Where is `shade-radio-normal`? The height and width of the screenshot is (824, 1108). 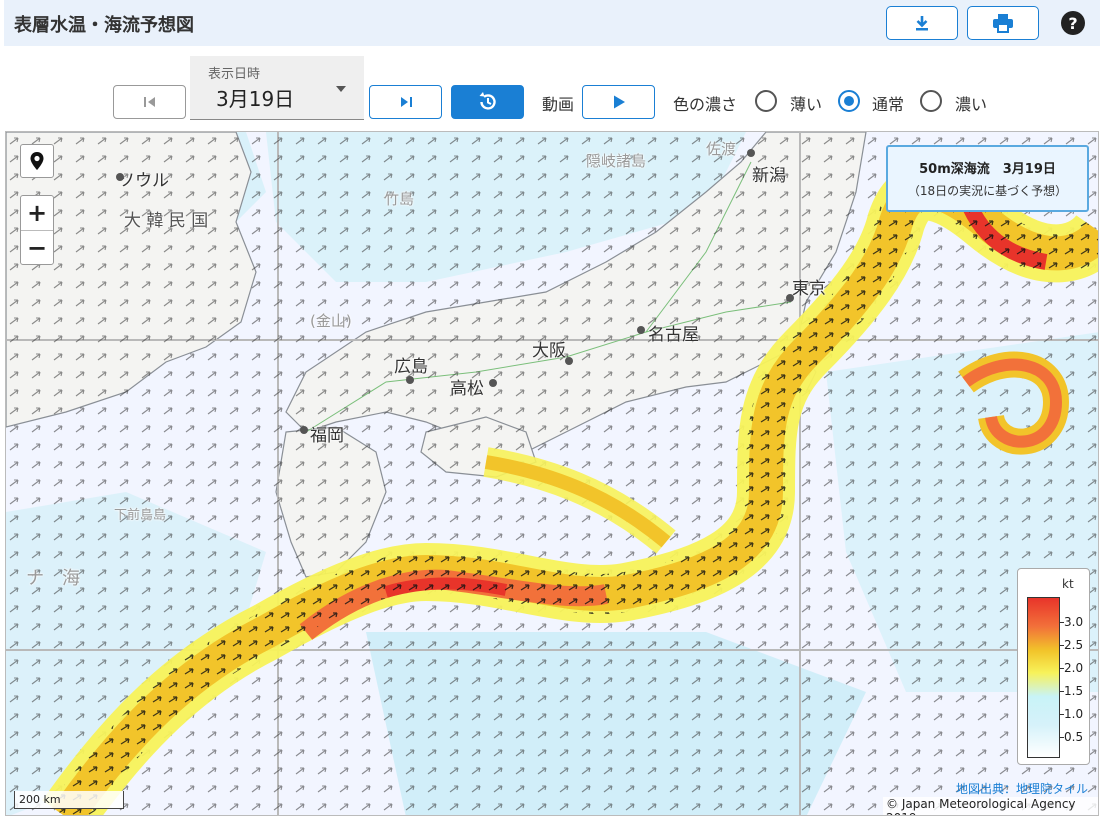 shade-radio-normal is located at coordinates (849, 101).